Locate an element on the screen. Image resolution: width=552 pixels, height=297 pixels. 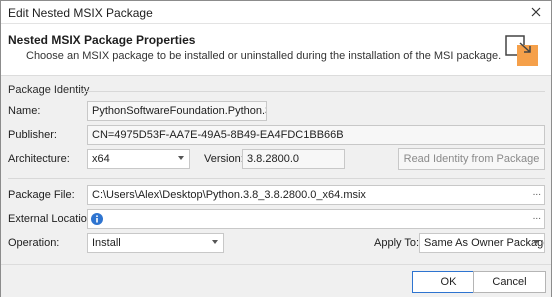
title-bar: Edit Nested MSIX Package is located at coordinates (276, 12).